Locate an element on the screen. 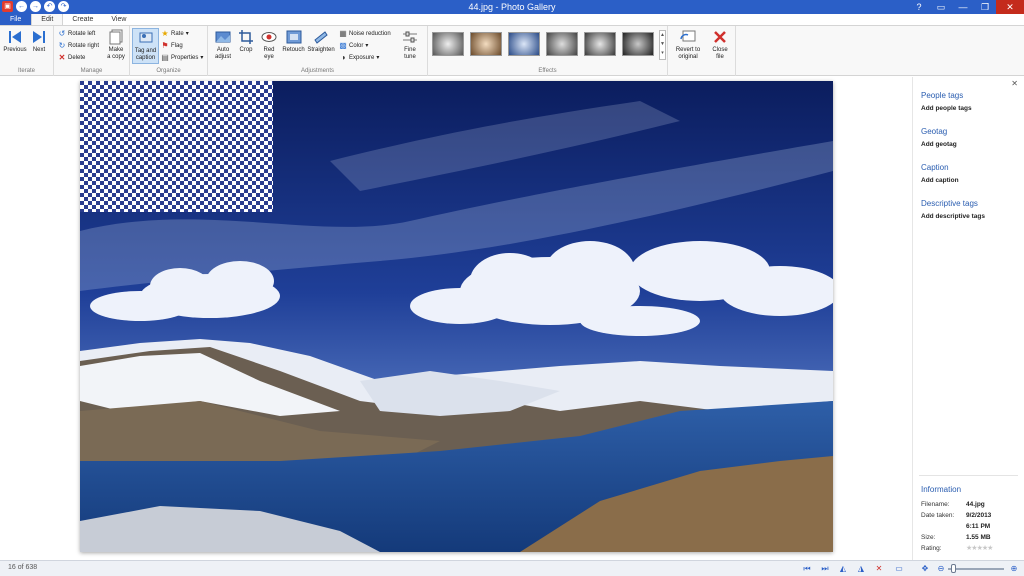 This screenshot has height=576, width=1024. rotate-left-icon: ◭ is located at coordinates (843, 569).